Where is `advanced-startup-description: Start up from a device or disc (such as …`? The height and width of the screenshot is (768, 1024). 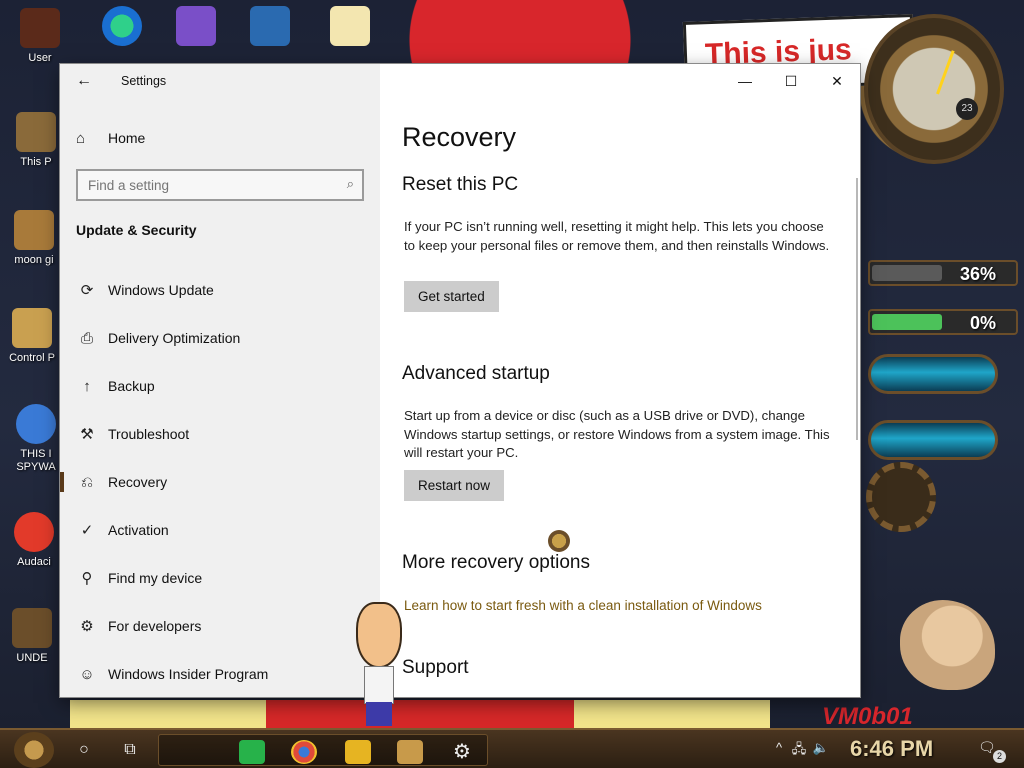
advanced-startup-description: Start up from a device or disc (such as … is located at coordinates (617, 434).